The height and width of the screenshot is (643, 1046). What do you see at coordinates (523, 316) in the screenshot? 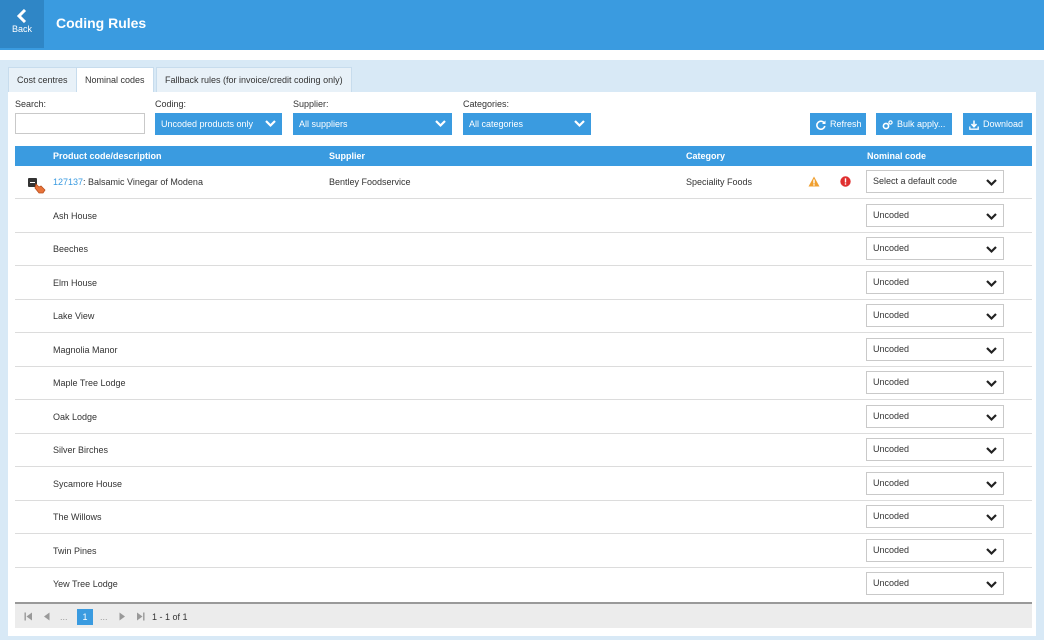
I see `cost-centre-row: Lake View Uncoded` at bounding box center [523, 316].